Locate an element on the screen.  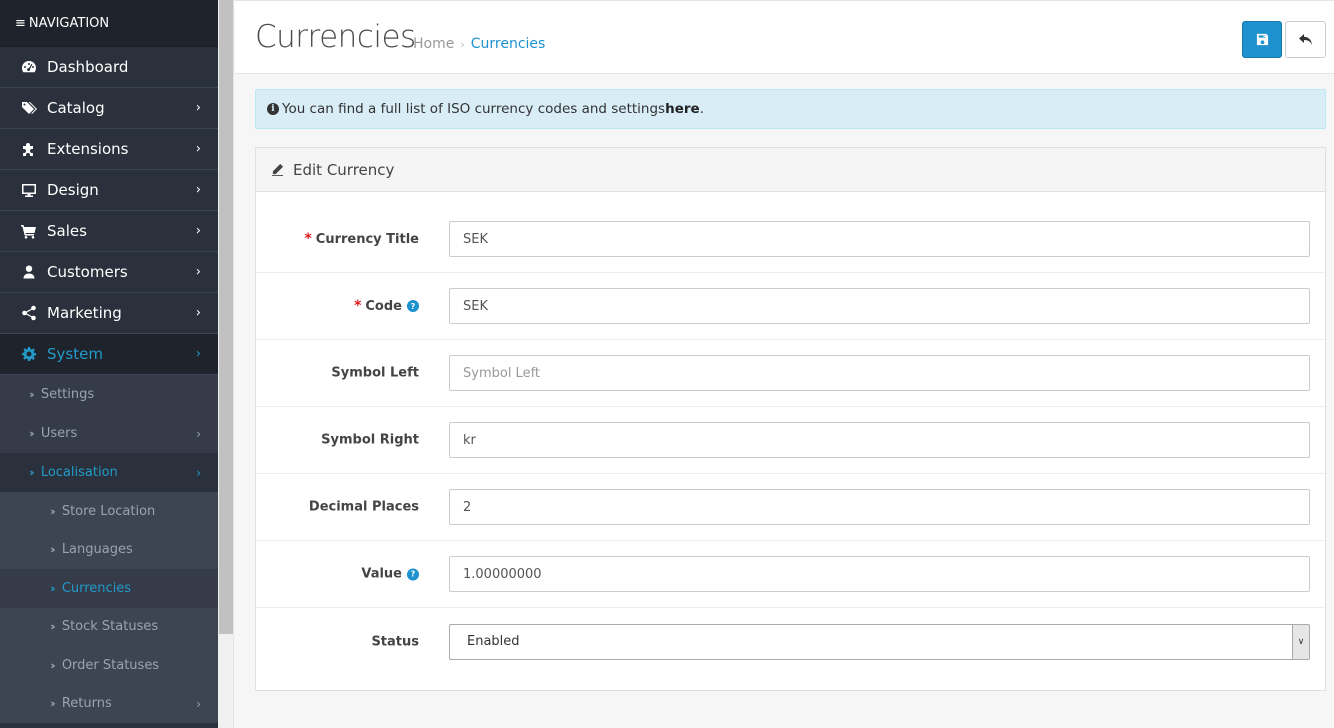
code-label: * Code? is located at coordinates (386, 306).